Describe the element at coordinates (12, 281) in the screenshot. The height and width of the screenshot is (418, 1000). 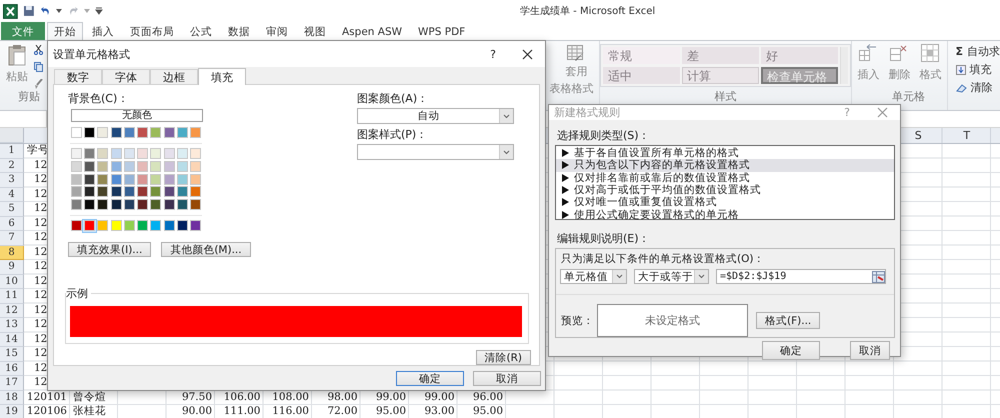
I see `row-header: 10` at that location.